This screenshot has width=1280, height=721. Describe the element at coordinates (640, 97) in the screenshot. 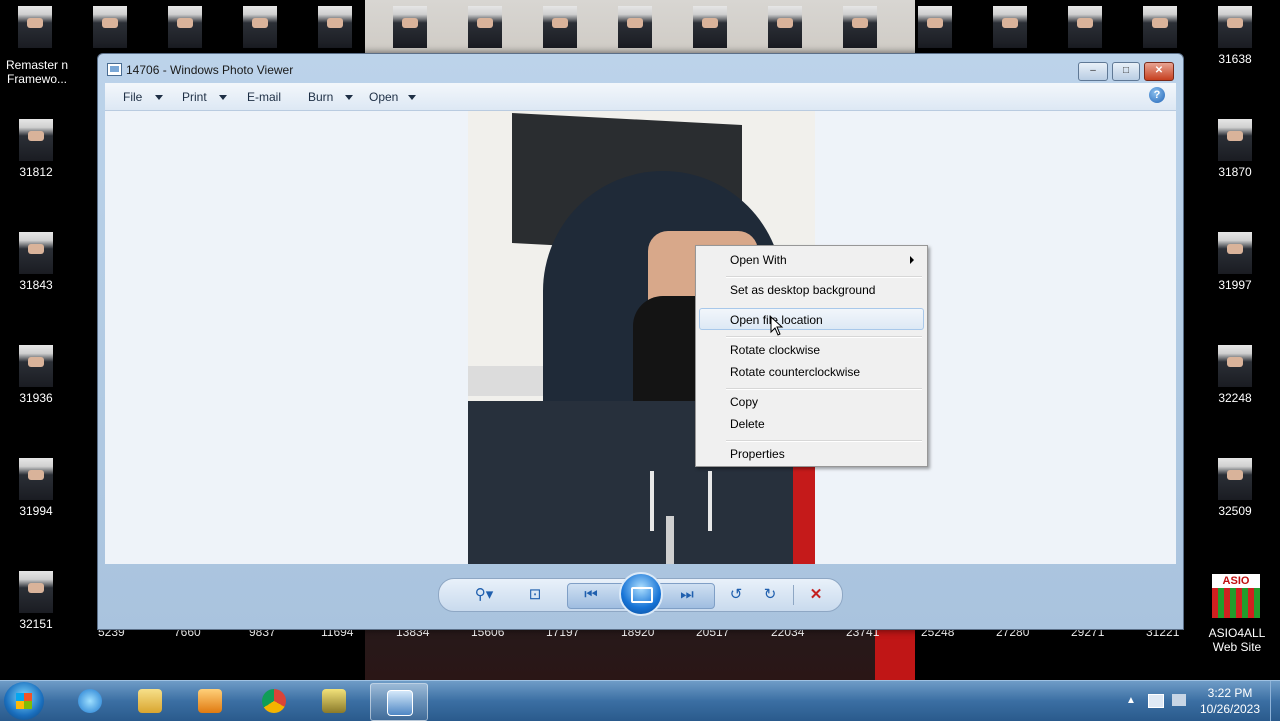

I see `command-bar: File Print E-mail Burn Open ?` at that location.